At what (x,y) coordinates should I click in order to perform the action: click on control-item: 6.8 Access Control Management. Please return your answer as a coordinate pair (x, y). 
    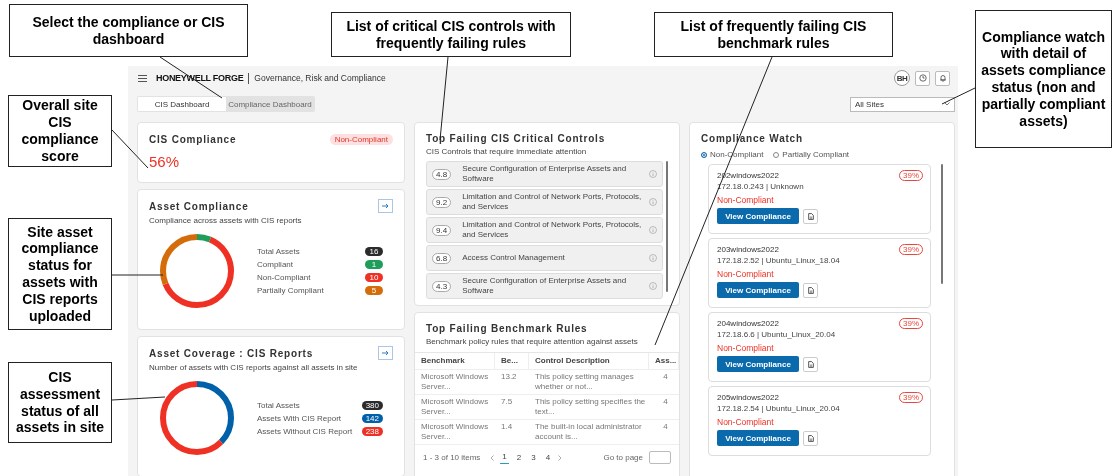
    Looking at the image, I should click on (544, 258).